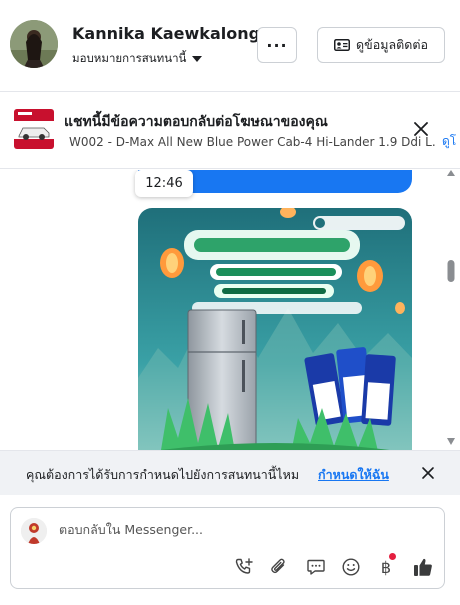 Image resolution: width=460 pixels, height=605 pixels. I want to click on call-add-icon, so click(244, 567).